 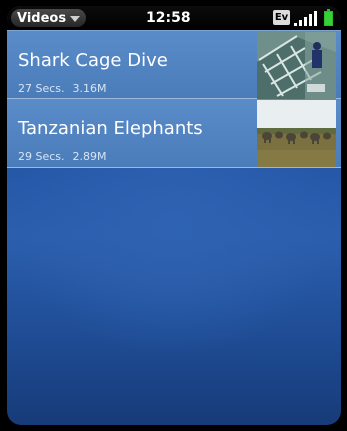 I want to click on shark-cage-thumbnail, so click(x=296, y=65).